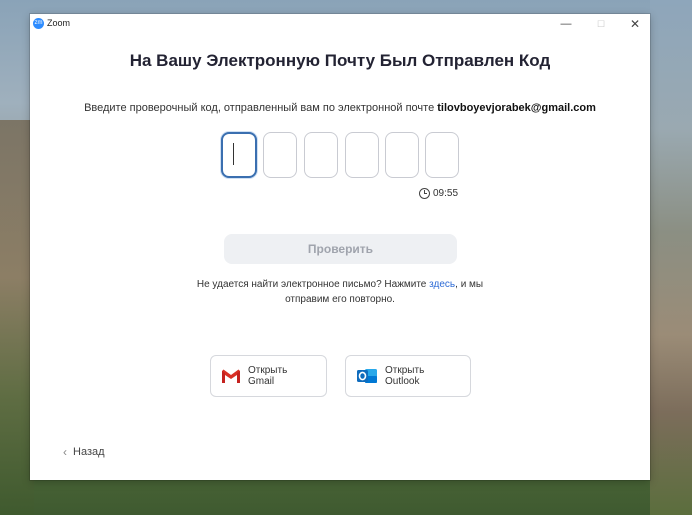 The width and height of the screenshot is (692, 515). I want to click on open-gmail-button: Открыть Gmail, so click(268, 376).